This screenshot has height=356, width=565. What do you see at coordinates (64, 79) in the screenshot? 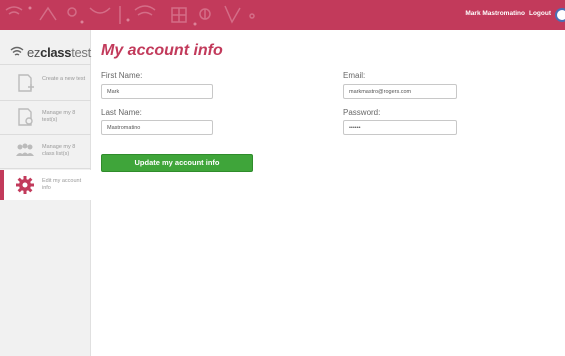
I see `sidebar-item-label: Create a new test` at bounding box center [64, 79].